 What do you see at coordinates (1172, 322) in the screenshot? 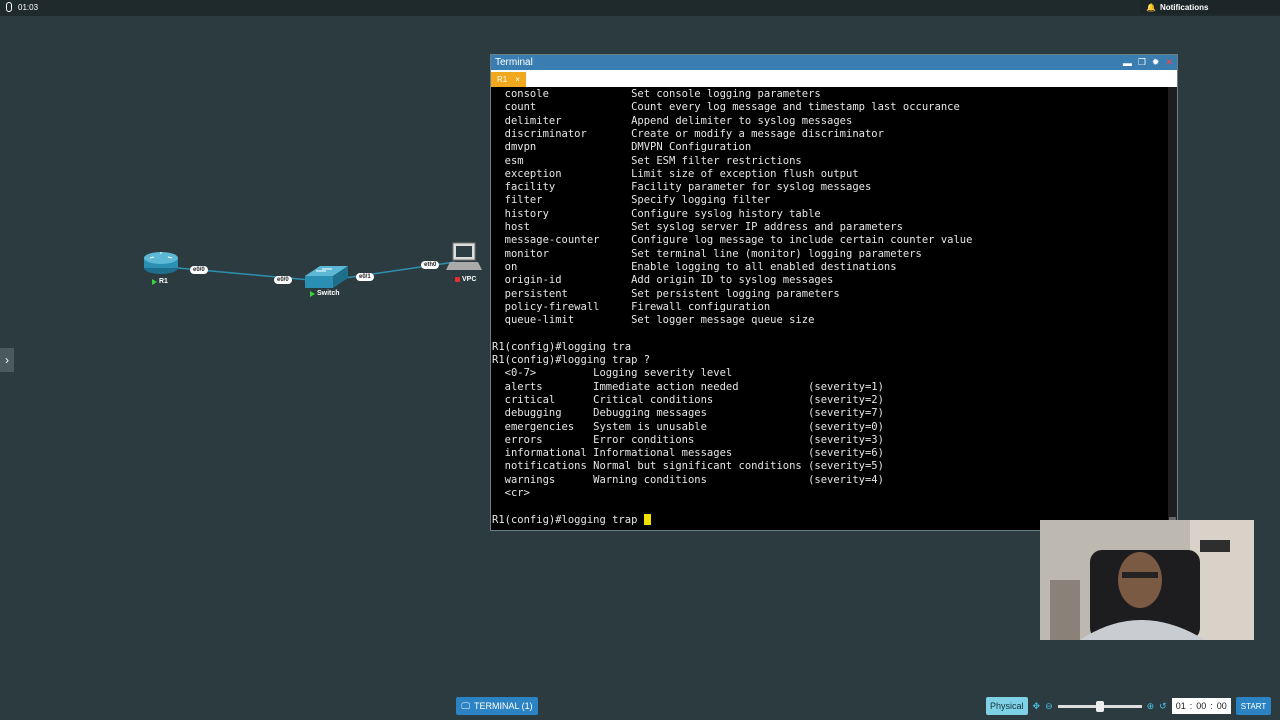
I see `terminal-scrollbar` at bounding box center [1172, 322].